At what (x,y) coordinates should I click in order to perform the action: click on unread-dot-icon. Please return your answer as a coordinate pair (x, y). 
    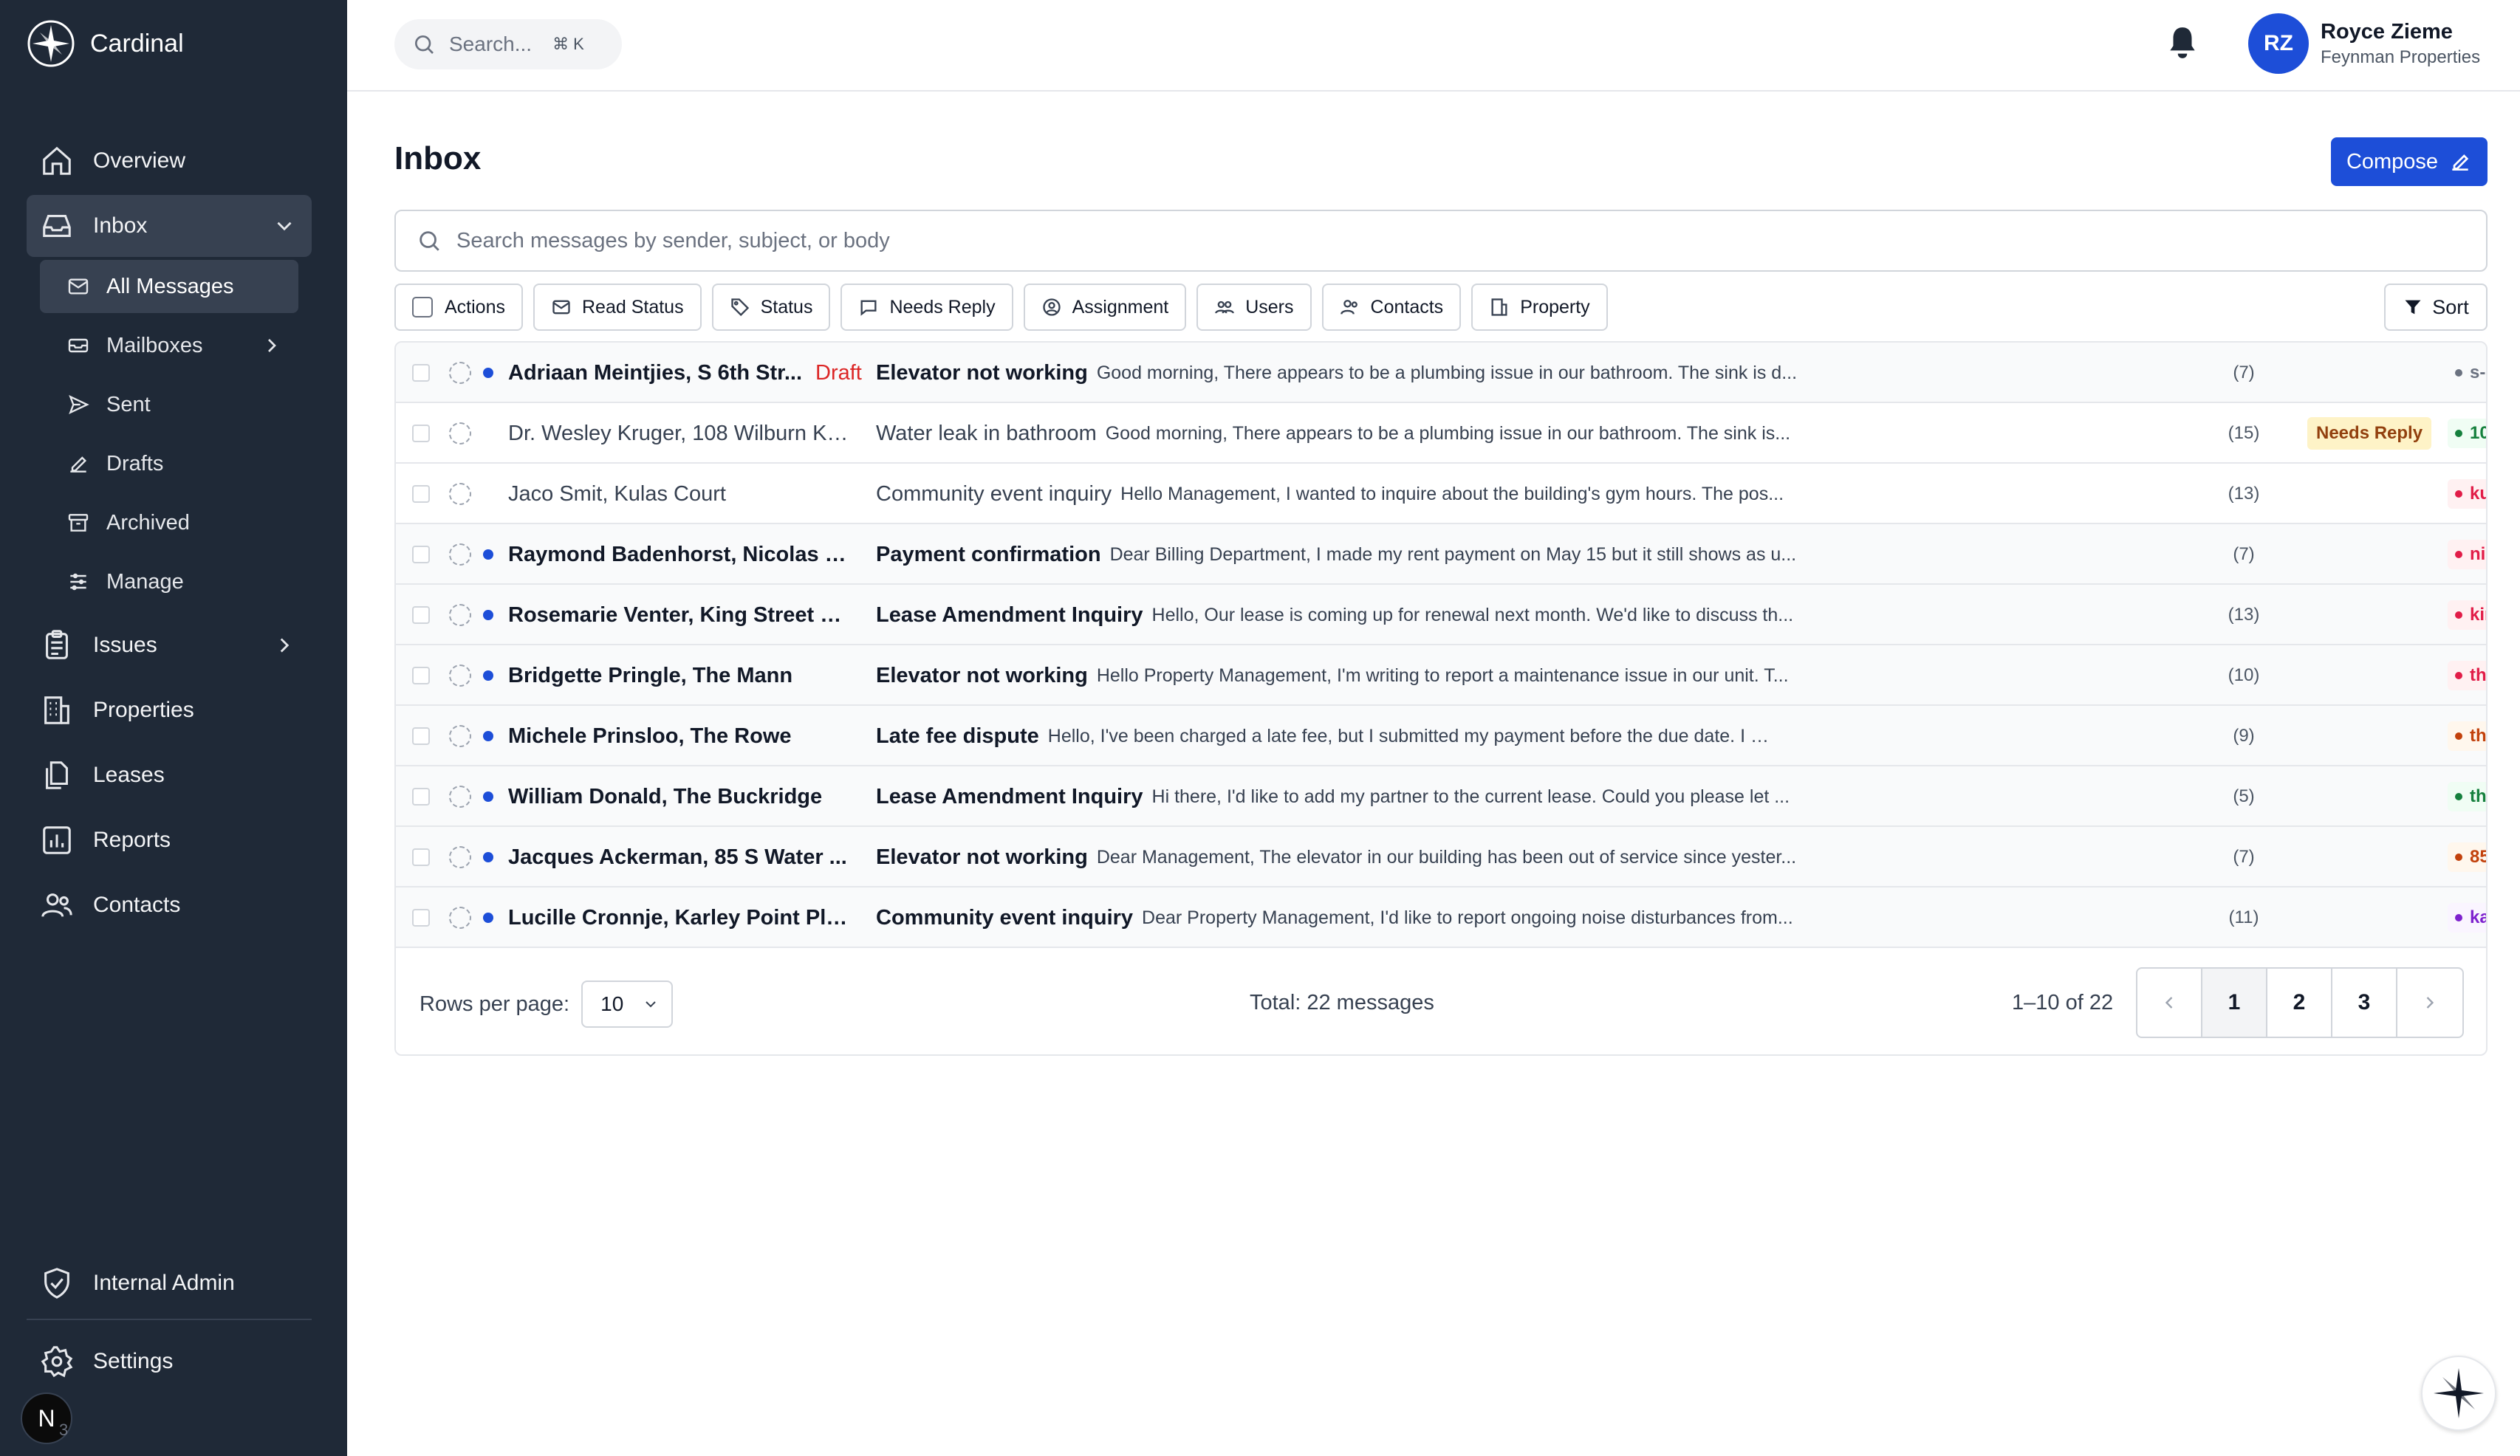
    Looking at the image, I should click on (488, 373).